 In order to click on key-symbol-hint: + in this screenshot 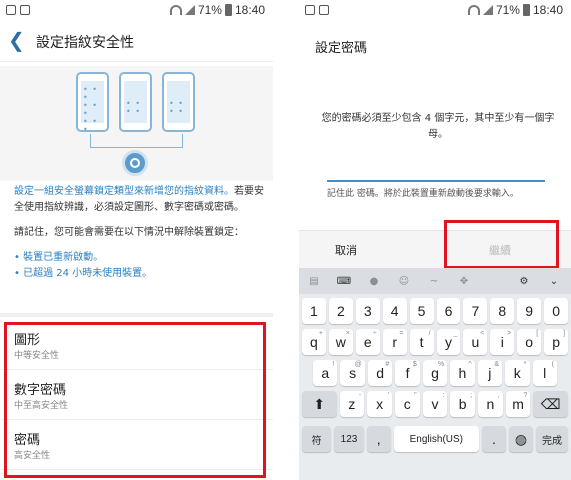, I will do `click(320, 333)`.